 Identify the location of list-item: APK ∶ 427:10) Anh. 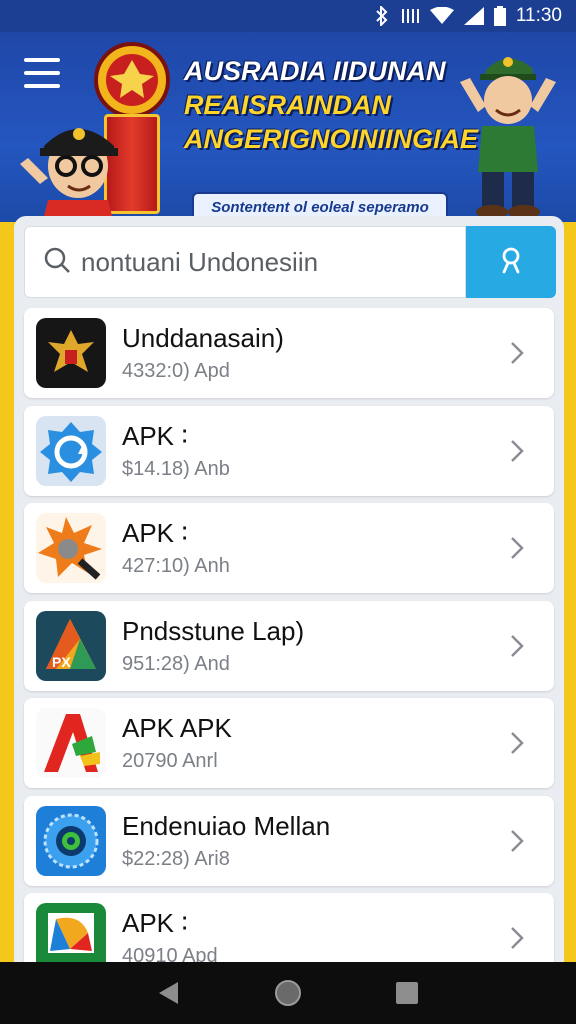
(289, 548).